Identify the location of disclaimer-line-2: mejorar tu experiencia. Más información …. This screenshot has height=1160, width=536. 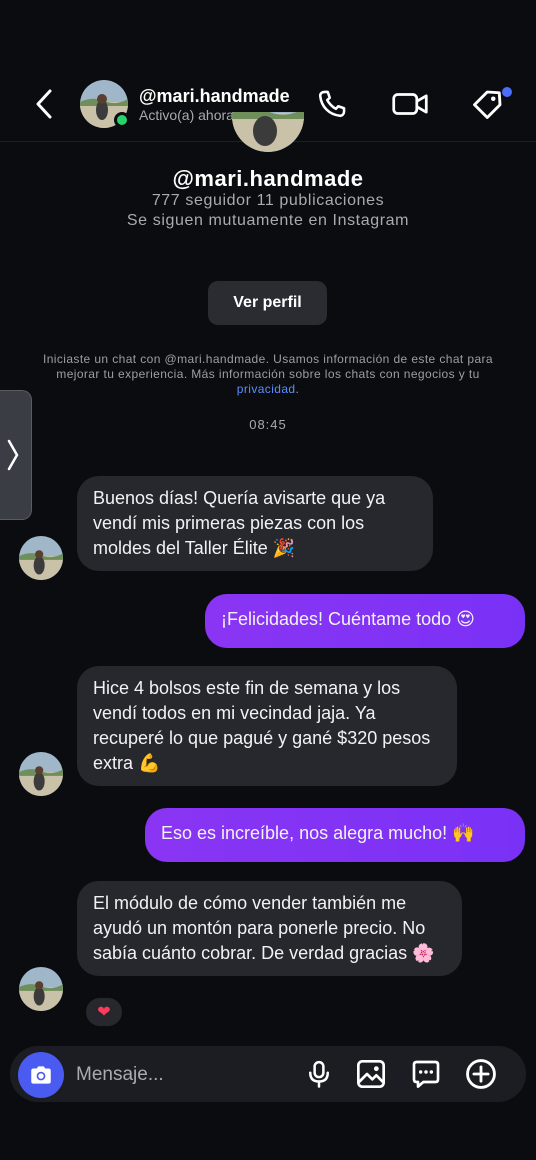
(268, 374).